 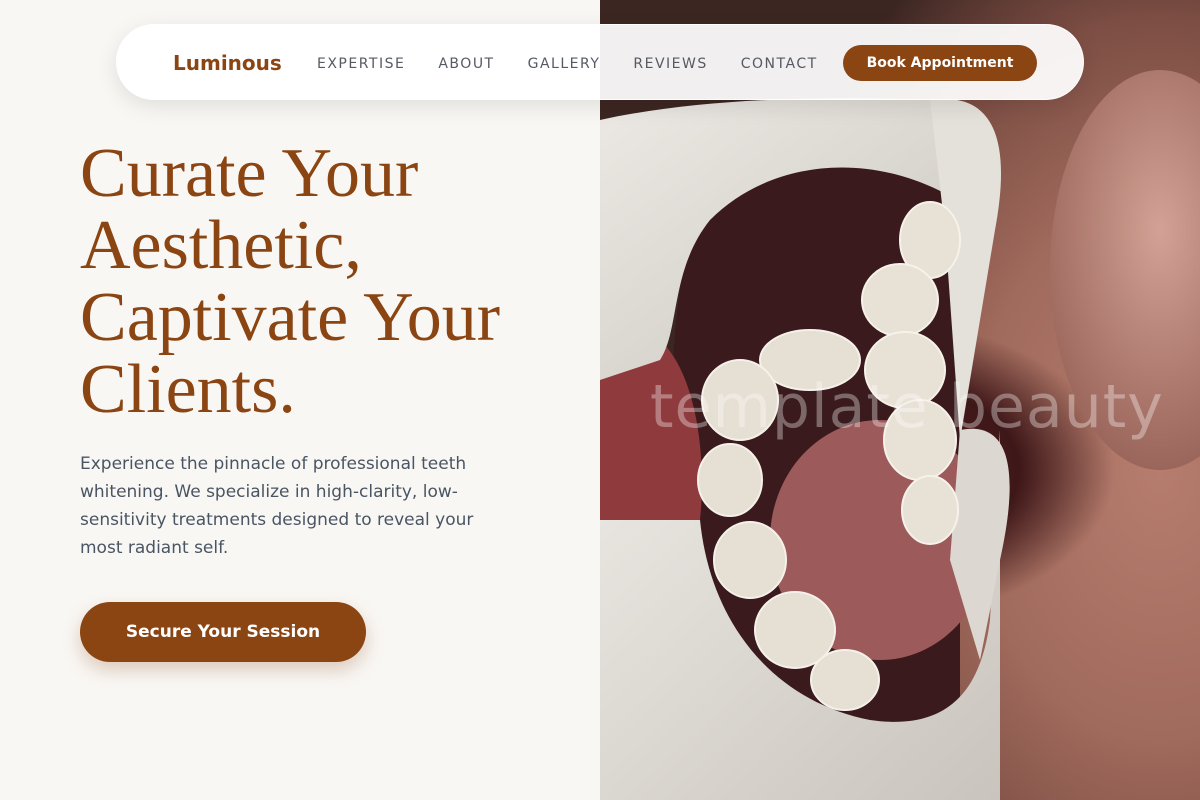 What do you see at coordinates (940, 63) in the screenshot?
I see `book-appointment-button: Book Appointment` at bounding box center [940, 63].